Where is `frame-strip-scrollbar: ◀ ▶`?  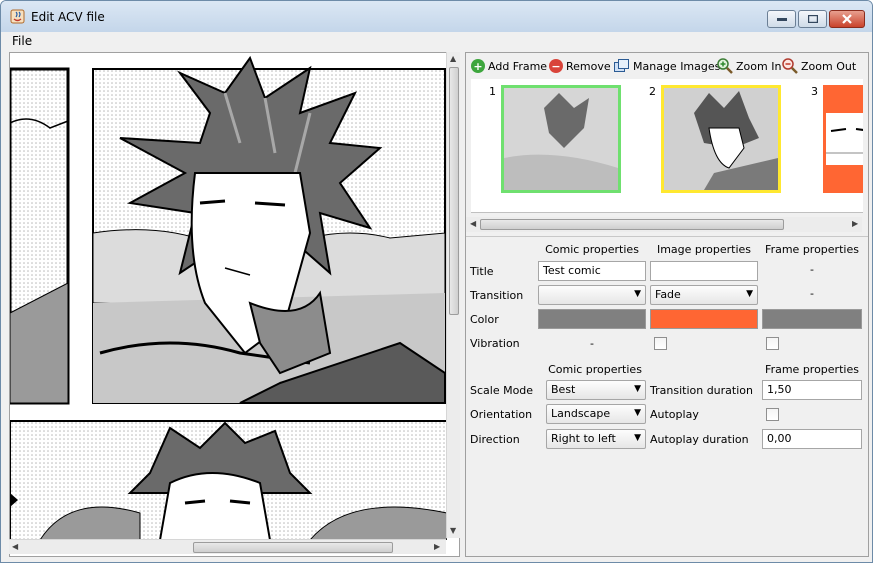
frame-strip-scrollbar: ◀ ▶ is located at coordinates (664, 224).